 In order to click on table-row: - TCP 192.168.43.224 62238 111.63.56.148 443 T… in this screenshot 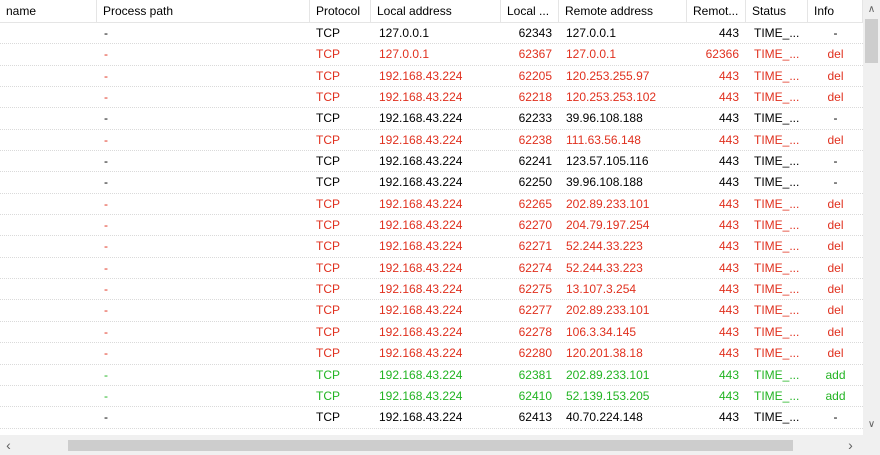, I will do `click(431, 141)`.